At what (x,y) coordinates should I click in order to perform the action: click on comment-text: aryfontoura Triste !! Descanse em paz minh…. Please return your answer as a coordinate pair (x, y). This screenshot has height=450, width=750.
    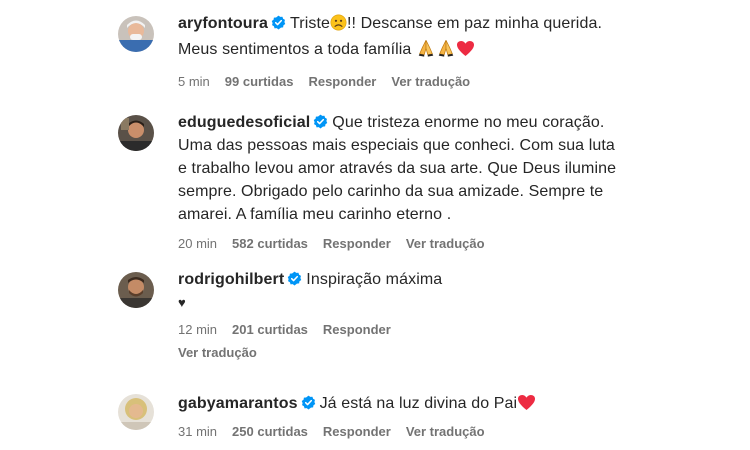
    Looking at the image, I should click on (400, 38).